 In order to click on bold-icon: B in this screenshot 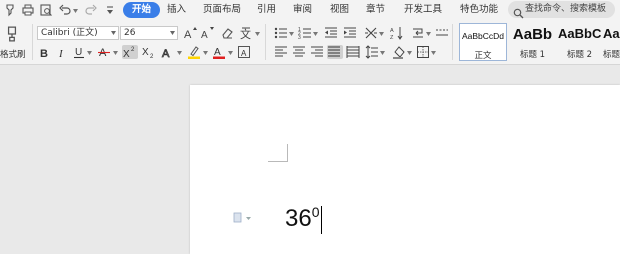, I will do `click(44, 52)`.